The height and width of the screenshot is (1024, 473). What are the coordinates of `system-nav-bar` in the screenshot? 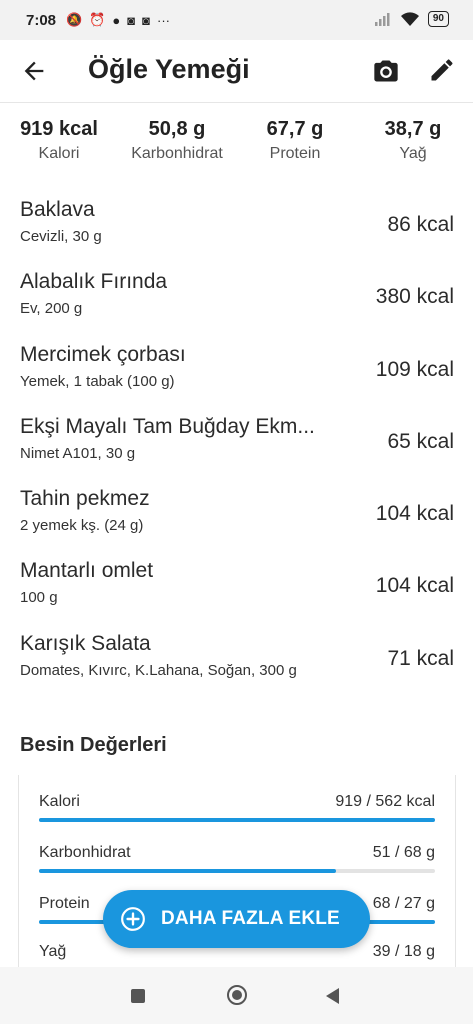 It's located at (236, 995).